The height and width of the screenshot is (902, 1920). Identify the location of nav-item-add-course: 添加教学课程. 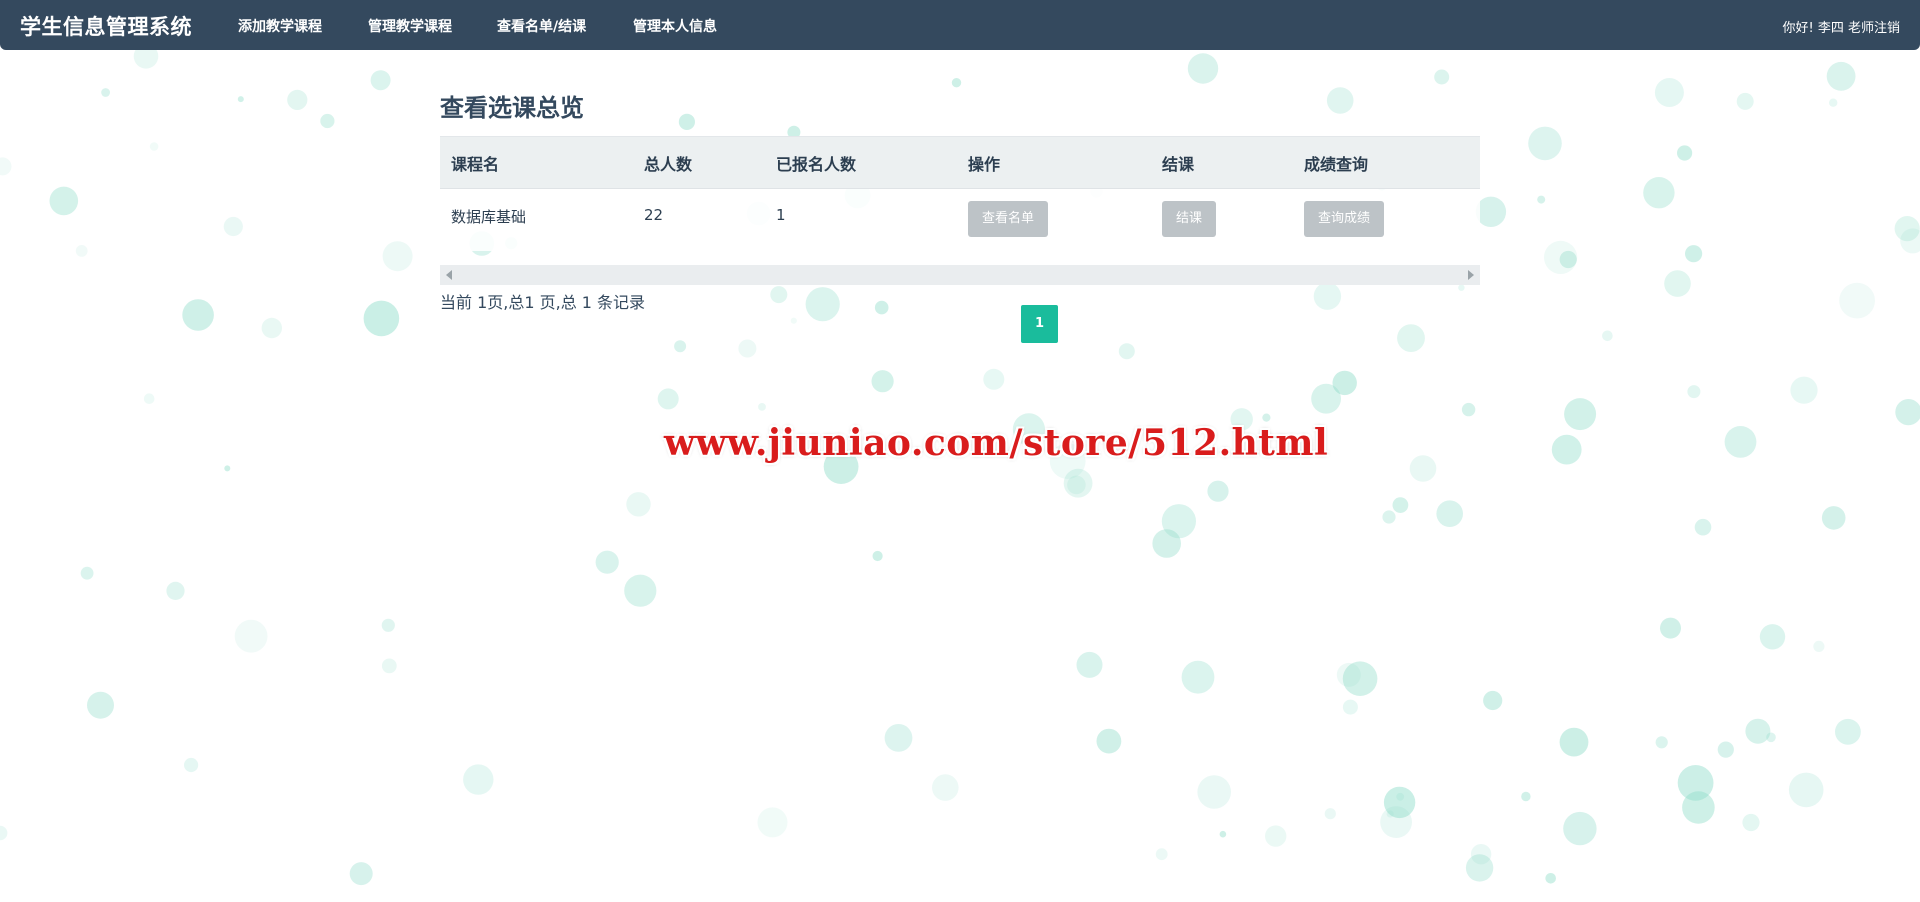
(280, 26).